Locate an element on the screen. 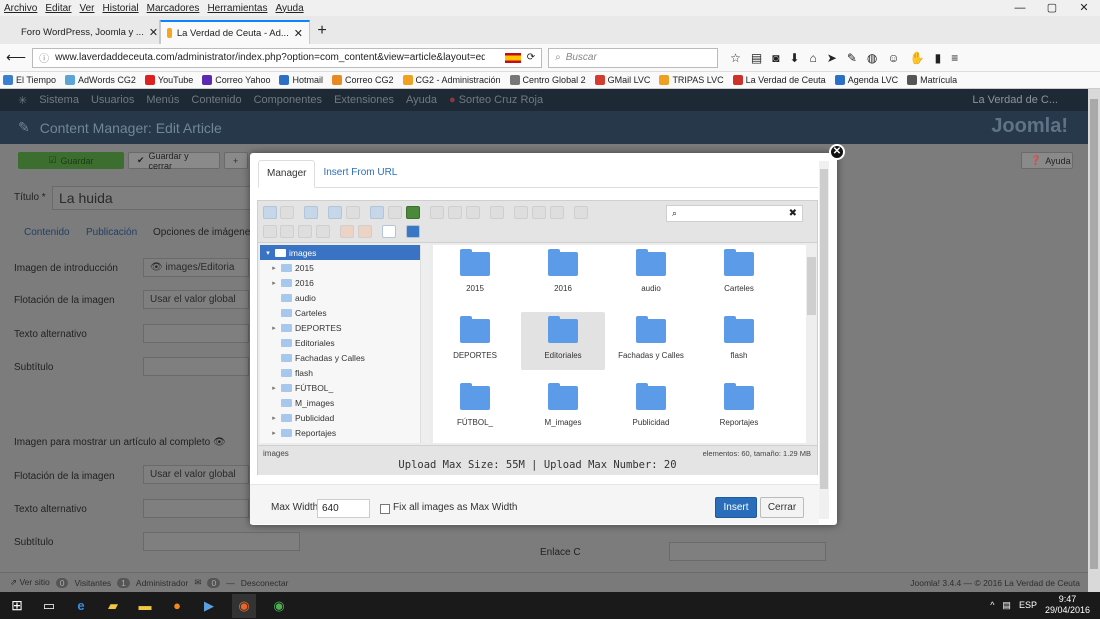 The width and height of the screenshot is (1100, 619). modal-scrollbar-thumb is located at coordinates (824, 329).